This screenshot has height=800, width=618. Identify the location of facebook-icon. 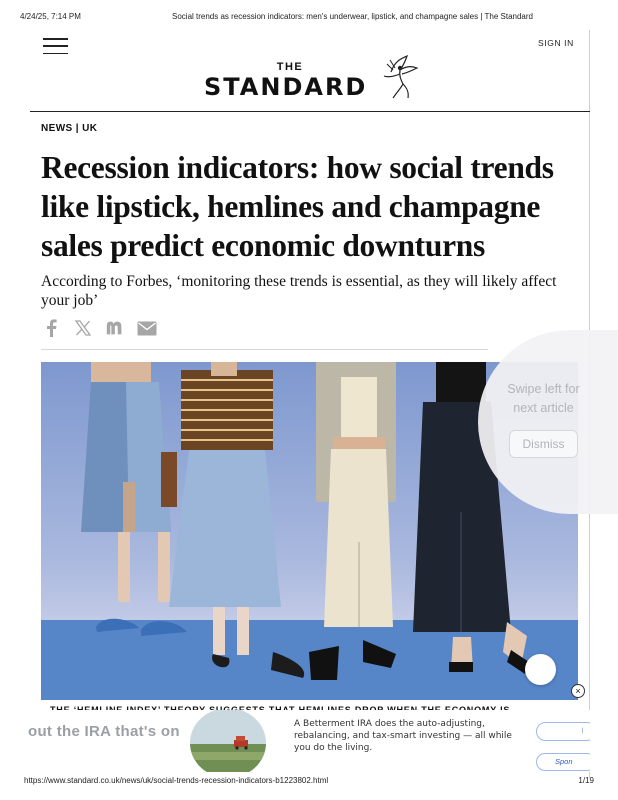
(51, 328).